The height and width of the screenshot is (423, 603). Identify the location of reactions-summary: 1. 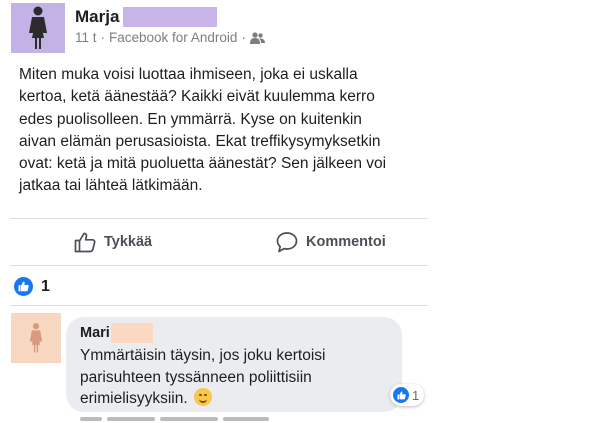
(32, 286).